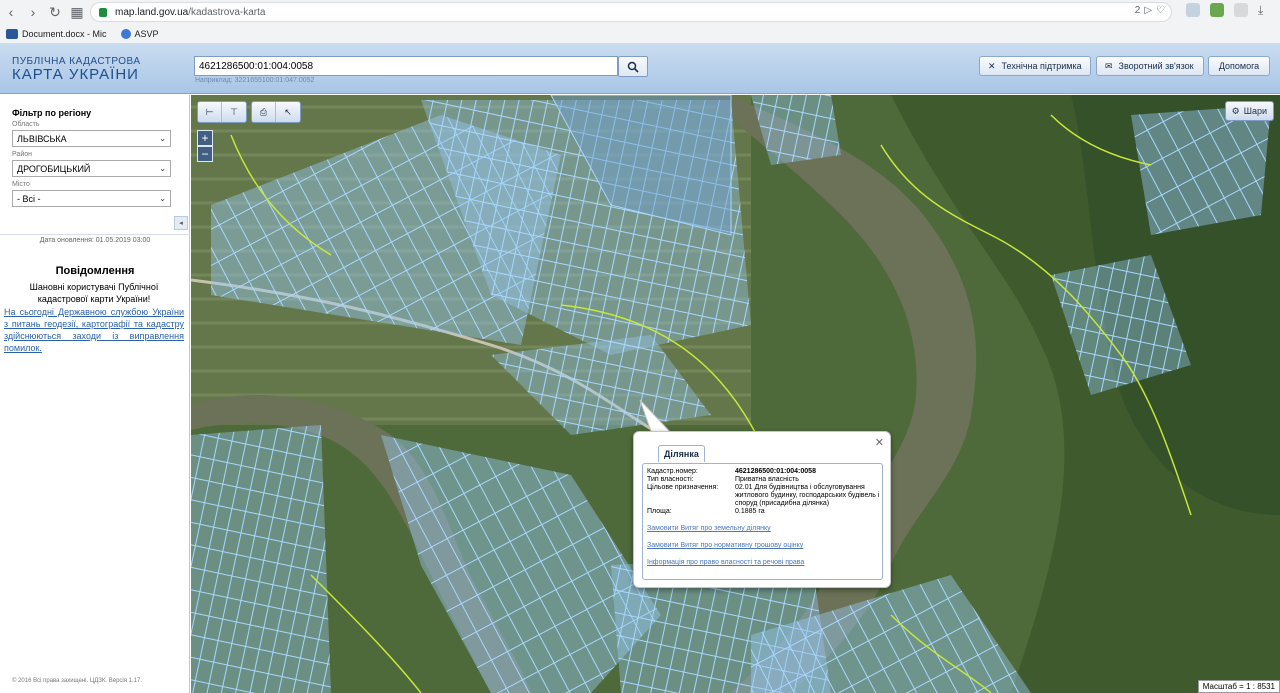 The width and height of the screenshot is (1280, 693). Describe the element at coordinates (234, 112) in the screenshot. I see `measure-area-icon: ⊤` at that location.